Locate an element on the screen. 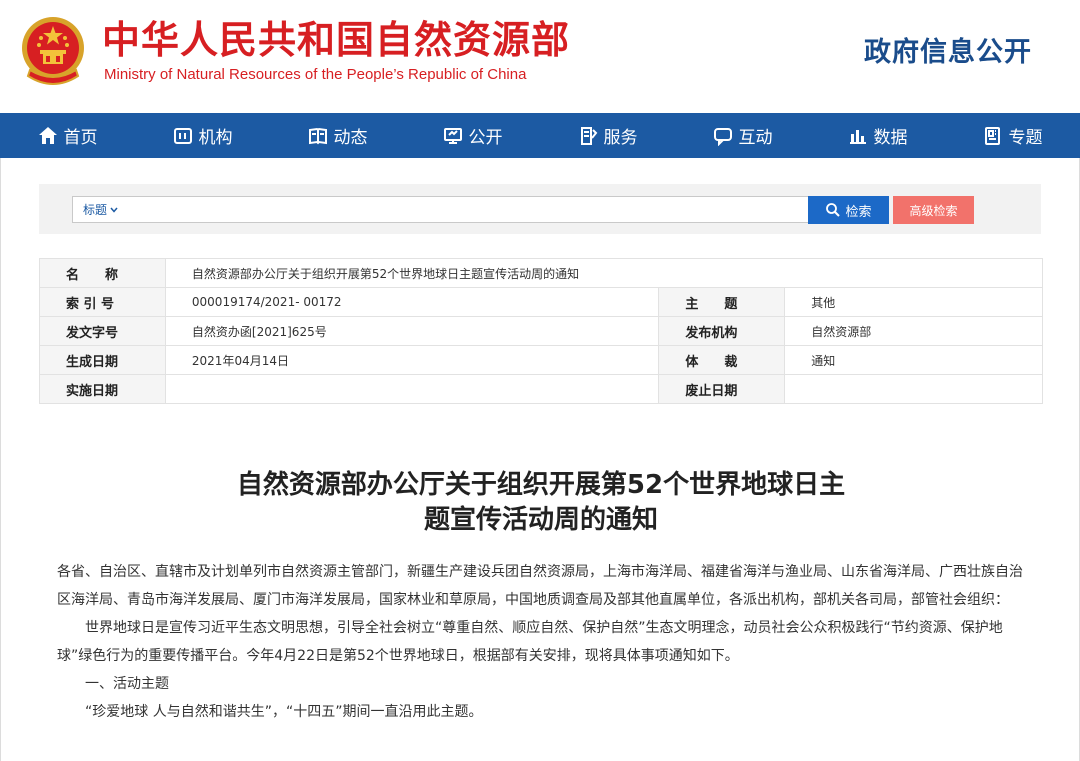  publisher-label: 发布机构 is located at coordinates (722, 331).